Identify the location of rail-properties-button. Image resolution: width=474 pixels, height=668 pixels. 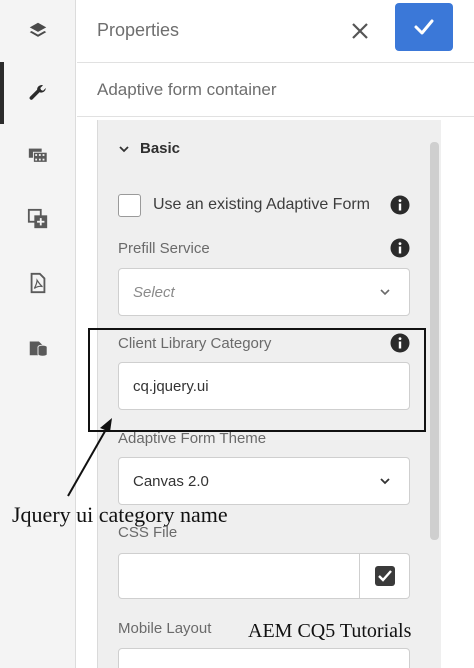
(38, 93).